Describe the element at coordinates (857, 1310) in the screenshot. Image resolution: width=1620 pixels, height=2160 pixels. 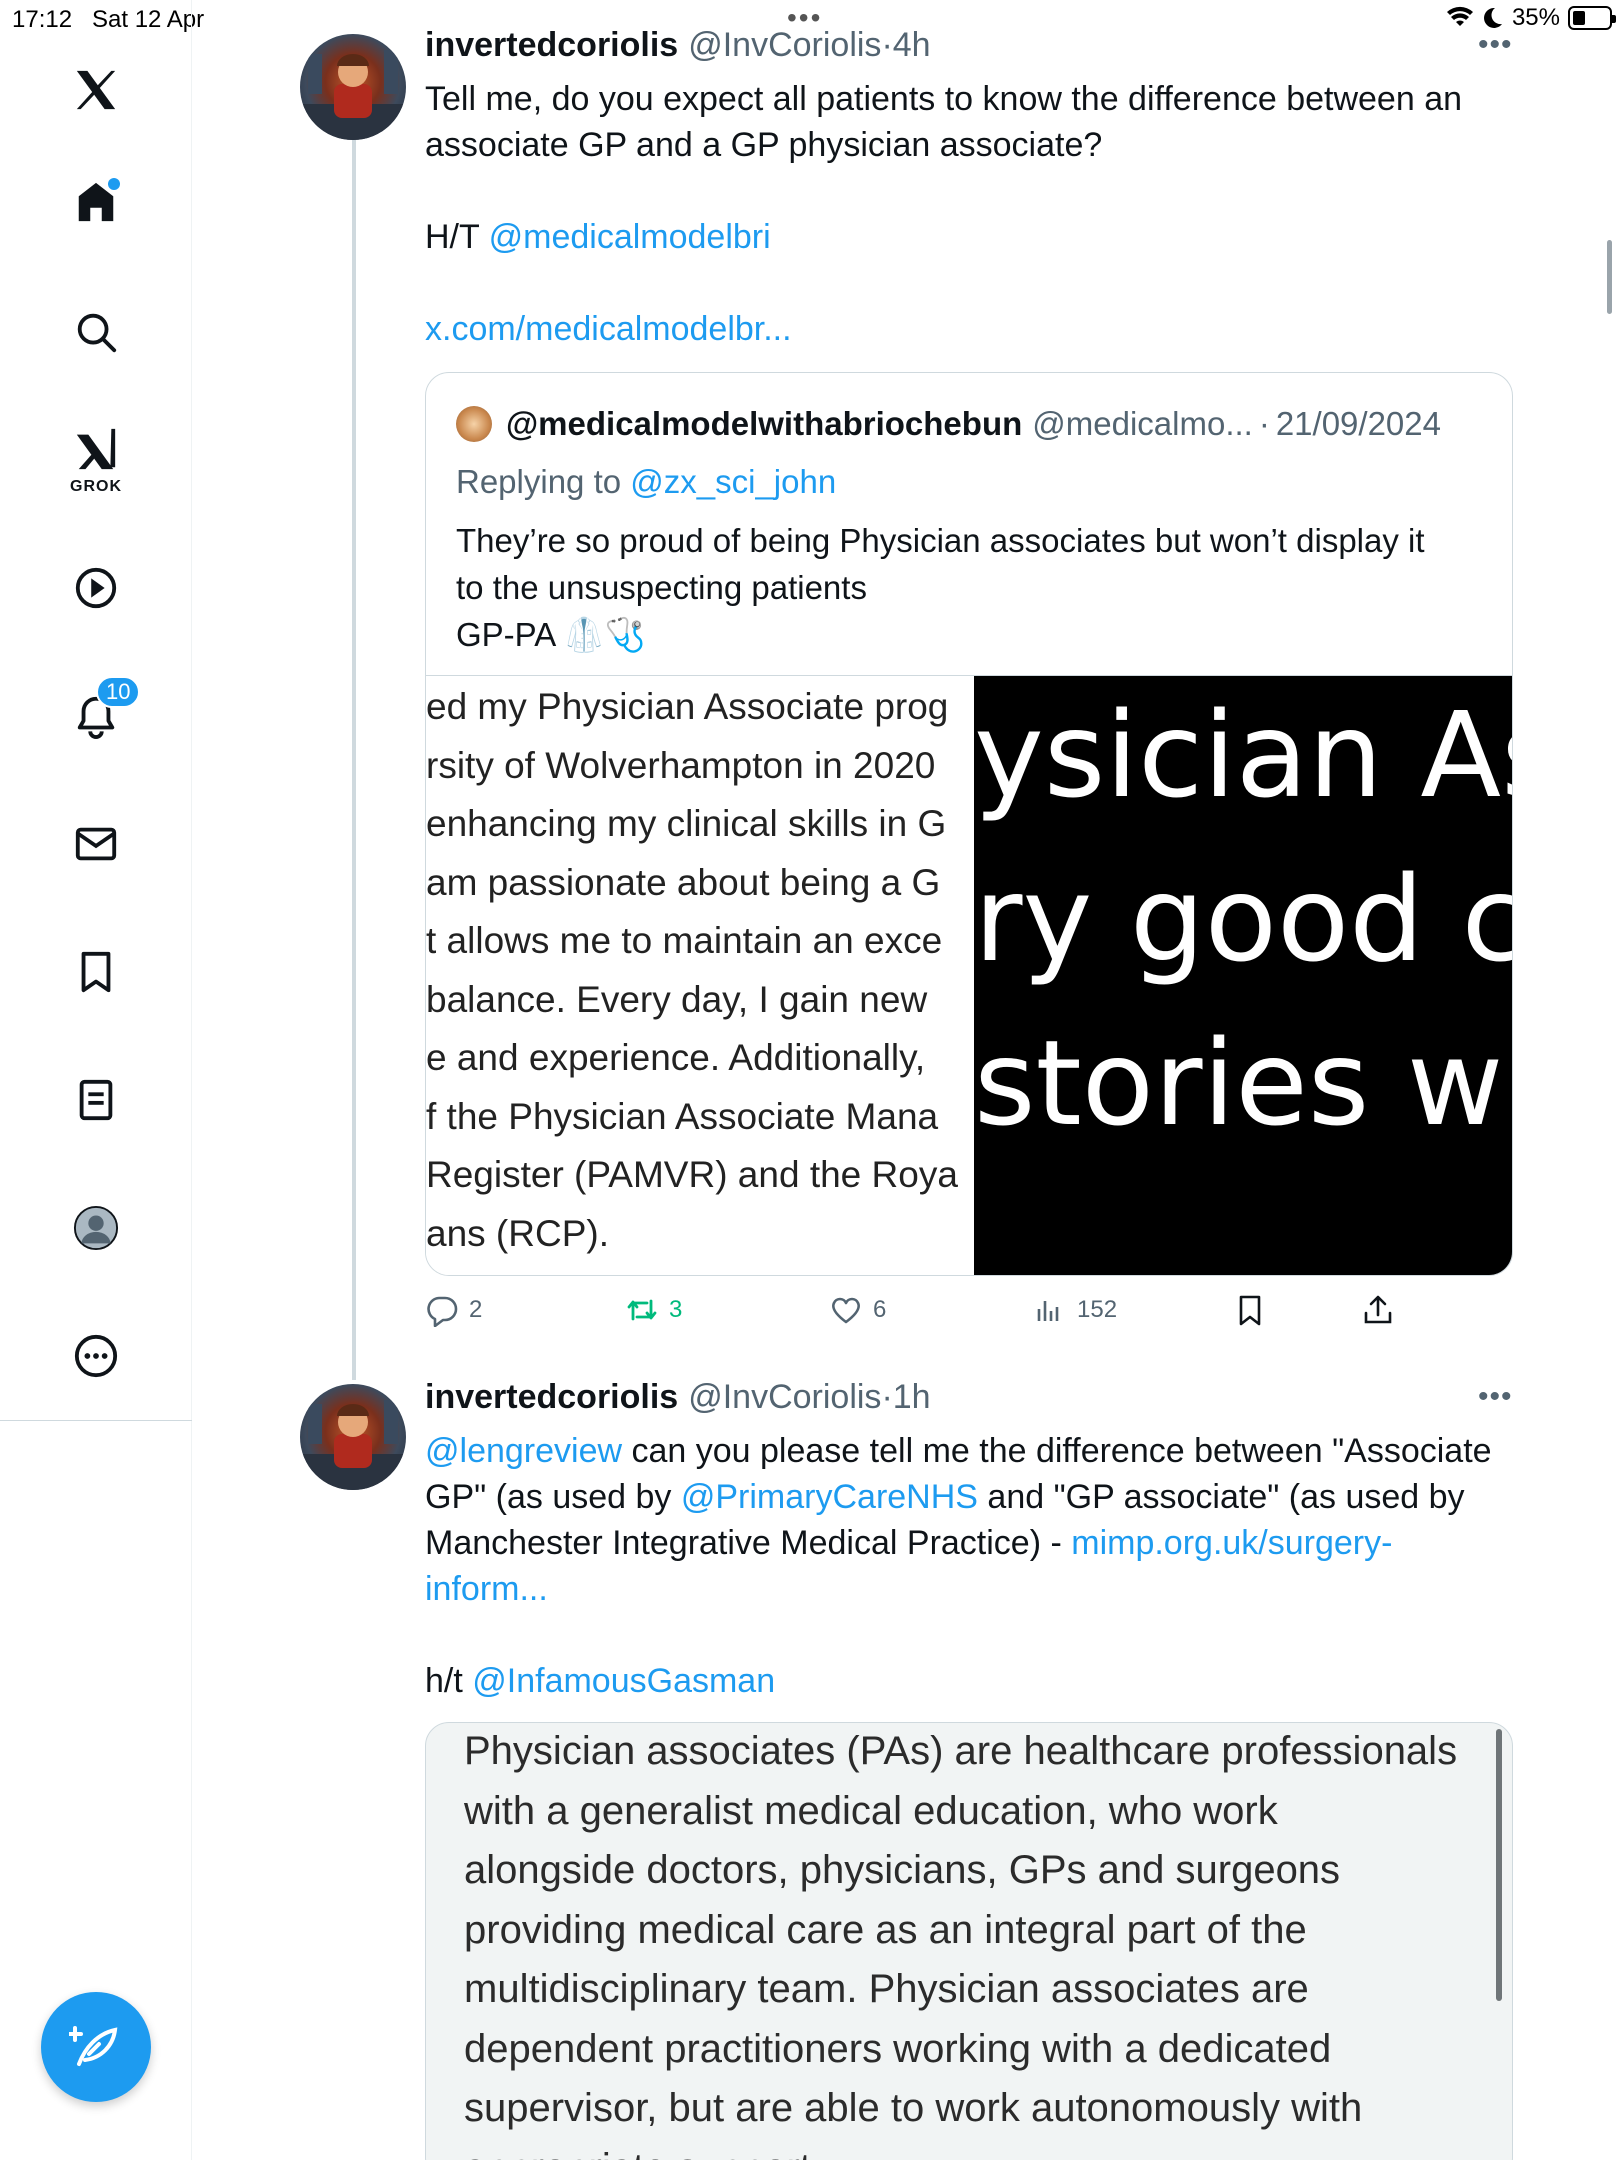
I see `like-button: 6` at that location.